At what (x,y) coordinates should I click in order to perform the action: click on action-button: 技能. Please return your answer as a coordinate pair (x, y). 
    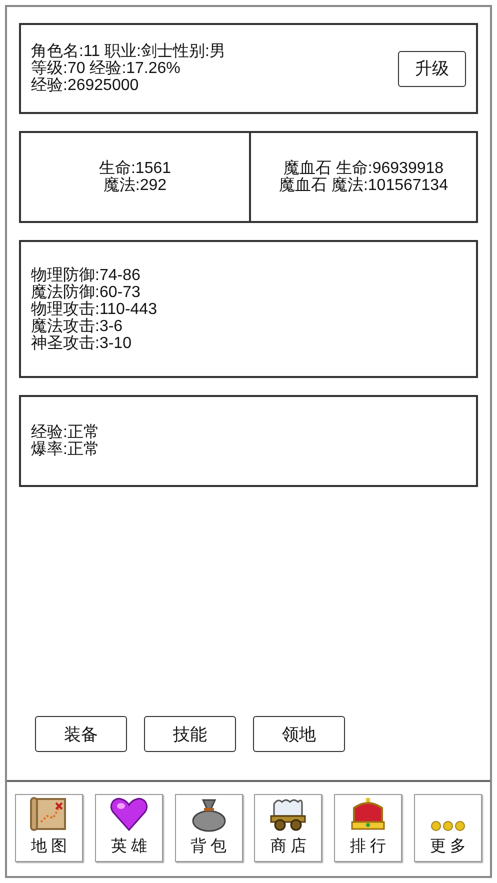
    Looking at the image, I should click on (190, 734).